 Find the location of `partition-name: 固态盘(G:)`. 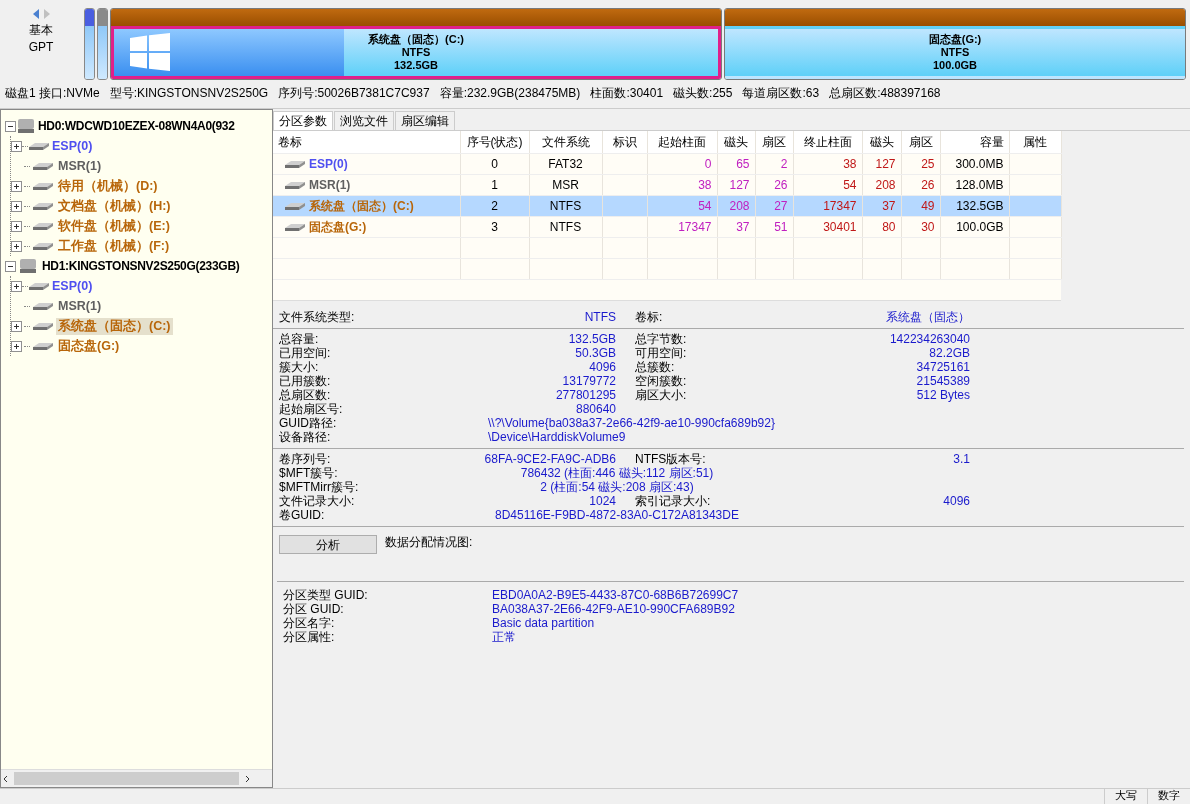

partition-name: 固态盘(G:) is located at coordinates (338, 227).